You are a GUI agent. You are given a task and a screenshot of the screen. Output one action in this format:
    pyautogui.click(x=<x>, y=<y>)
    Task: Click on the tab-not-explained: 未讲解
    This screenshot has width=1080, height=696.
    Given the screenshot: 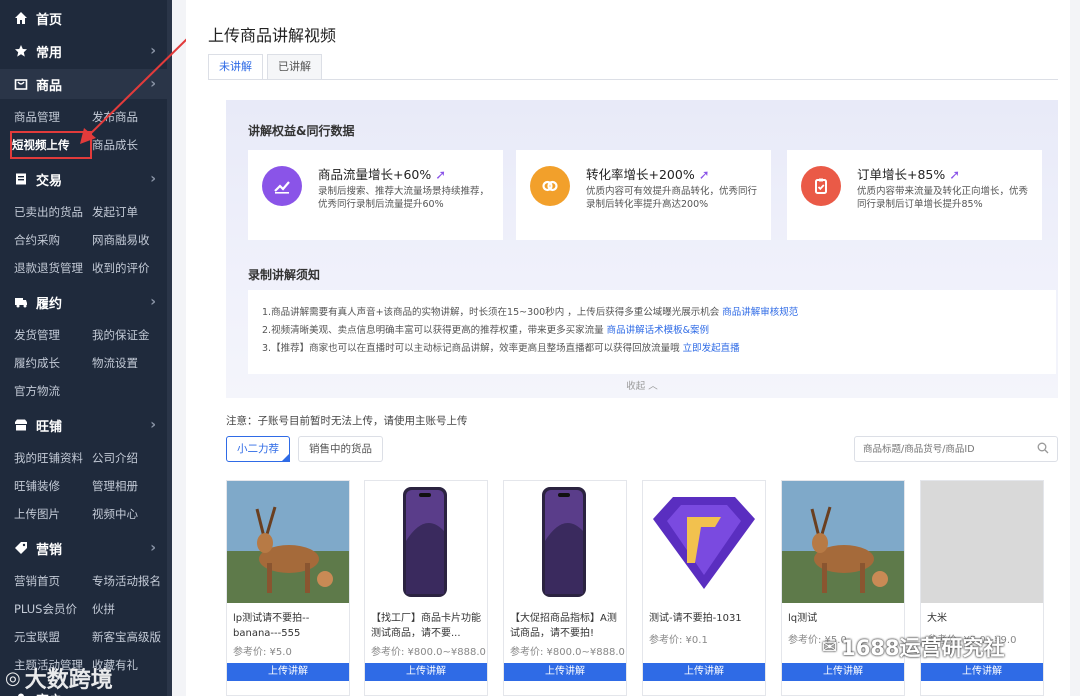 What is the action you would take?
    pyautogui.click(x=235, y=67)
    